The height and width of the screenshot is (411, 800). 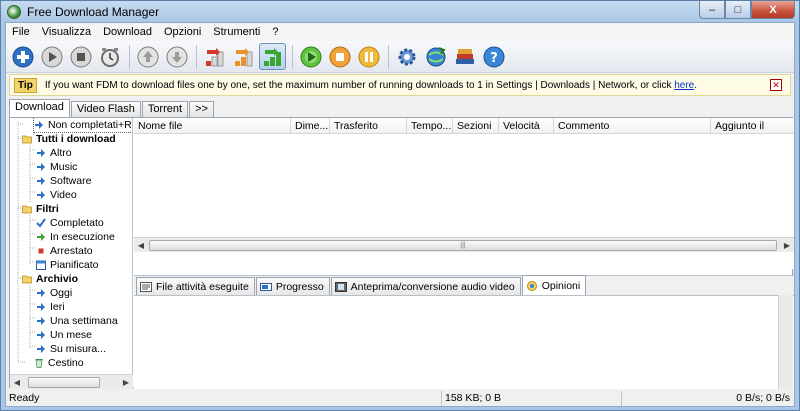 I want to click on tree-item-label: Un mese, so click(x=71, y=335).